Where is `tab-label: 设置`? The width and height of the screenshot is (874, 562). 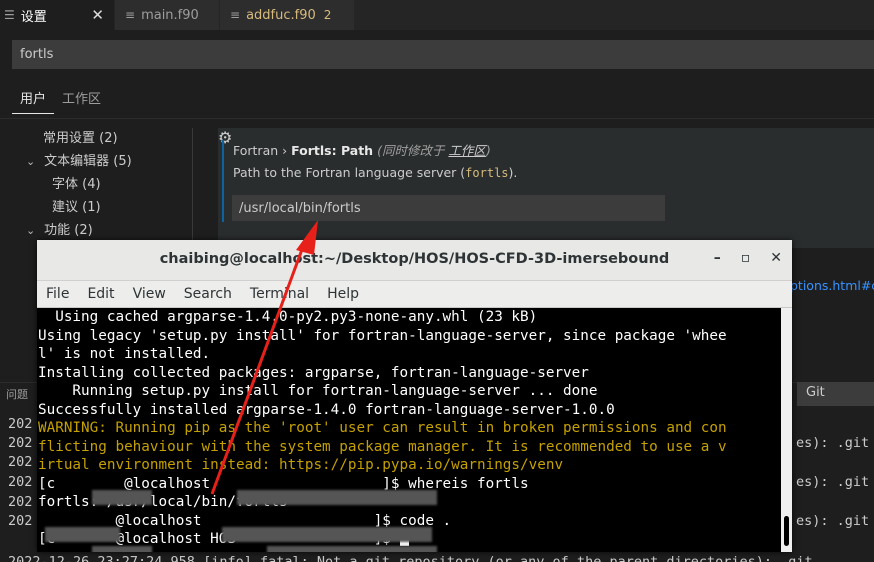
tab-label: 设置 is located at coordinates (33, 17).